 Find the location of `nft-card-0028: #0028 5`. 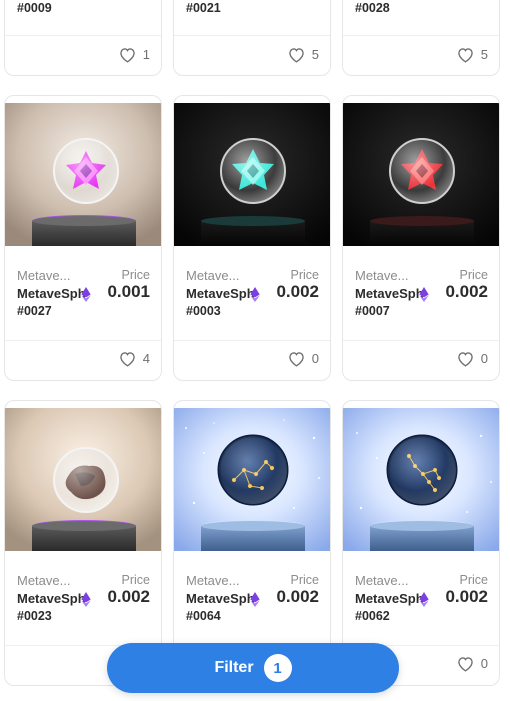

nft-card-0028: #0028 5 is located at coordinates (421, 38).